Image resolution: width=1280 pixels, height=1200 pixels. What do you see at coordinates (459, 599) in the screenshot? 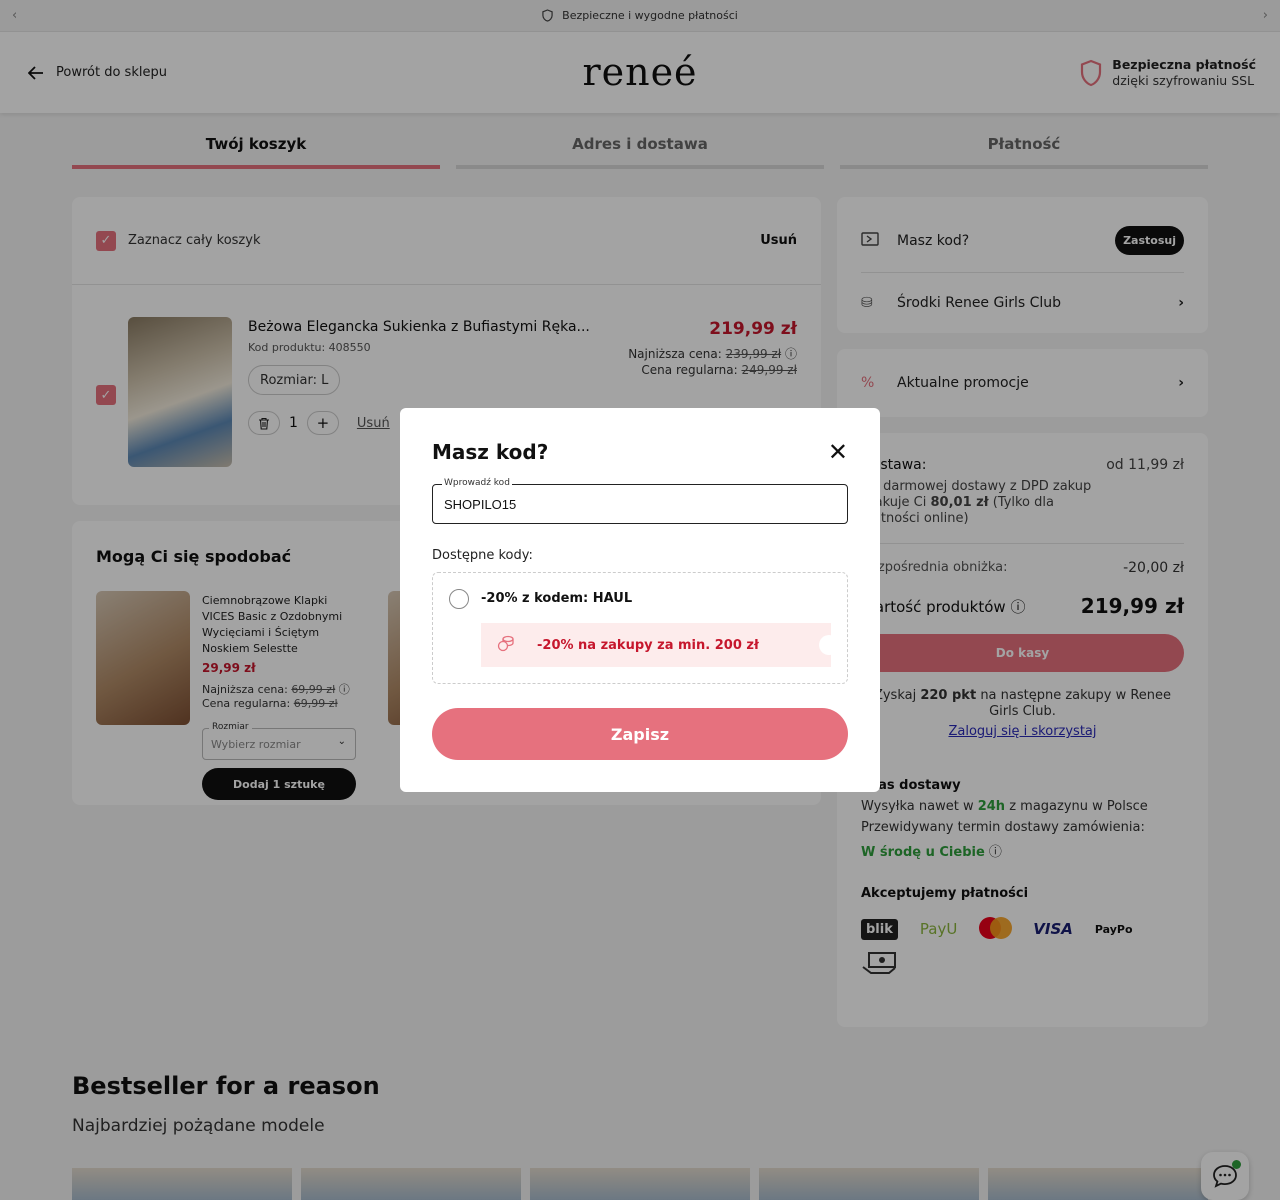
I see `code-radio` at bounding box center [459, 599].